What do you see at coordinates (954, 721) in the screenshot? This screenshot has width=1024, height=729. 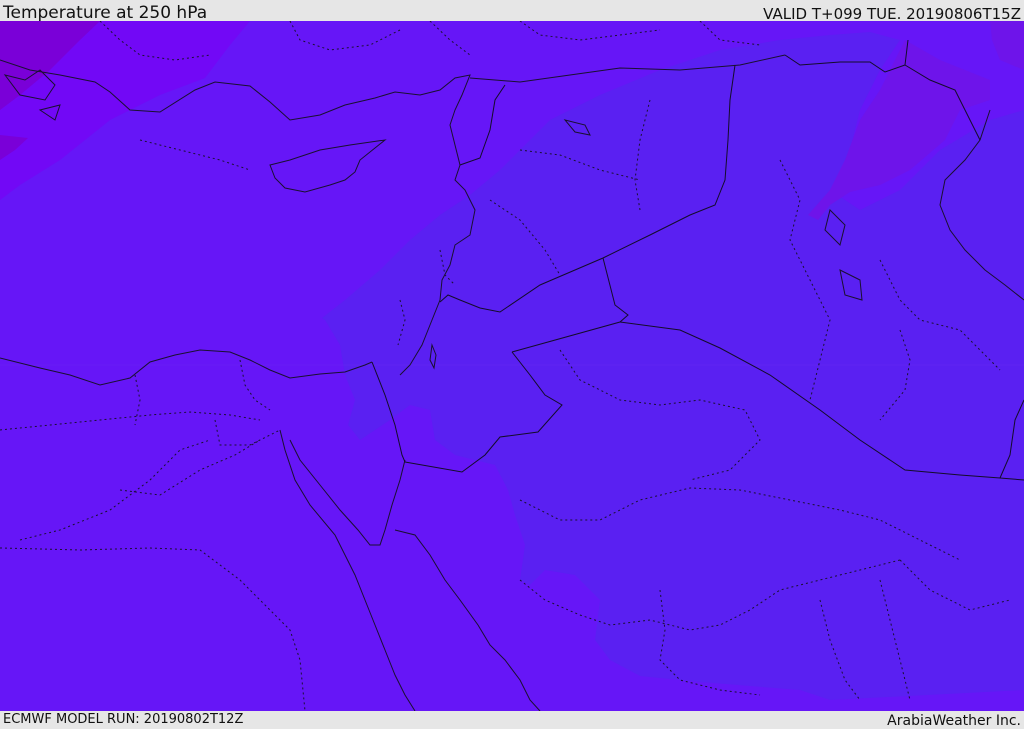 I see `credit-label: ArabiaWeather Inc.` at bounding box center [954, 721].